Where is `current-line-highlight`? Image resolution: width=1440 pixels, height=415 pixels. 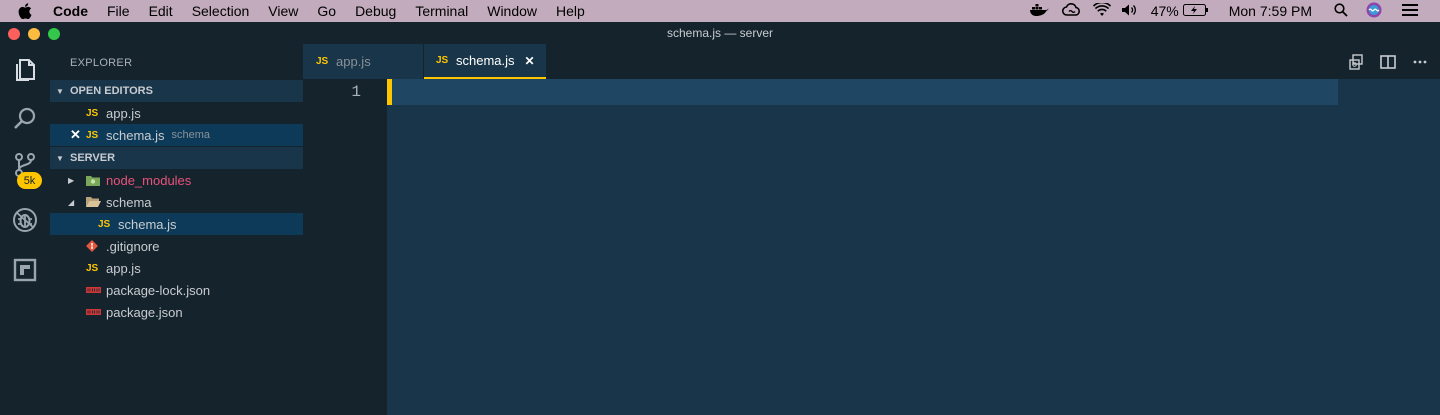
current-line-highlight is located at coordinates (862, 92).